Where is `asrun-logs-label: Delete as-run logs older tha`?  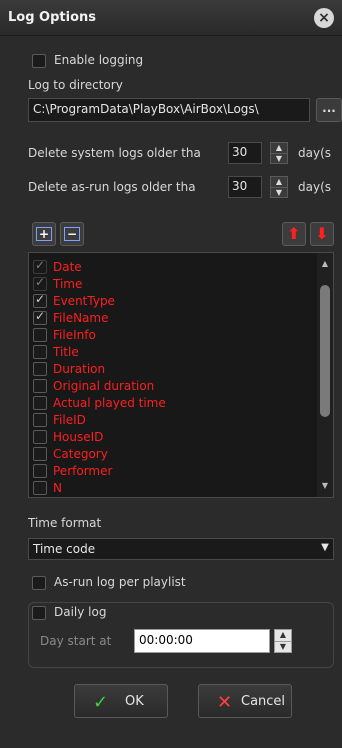
asrun-logs-label: Delete as-run logs older tha is located at coordinates (112, 187).